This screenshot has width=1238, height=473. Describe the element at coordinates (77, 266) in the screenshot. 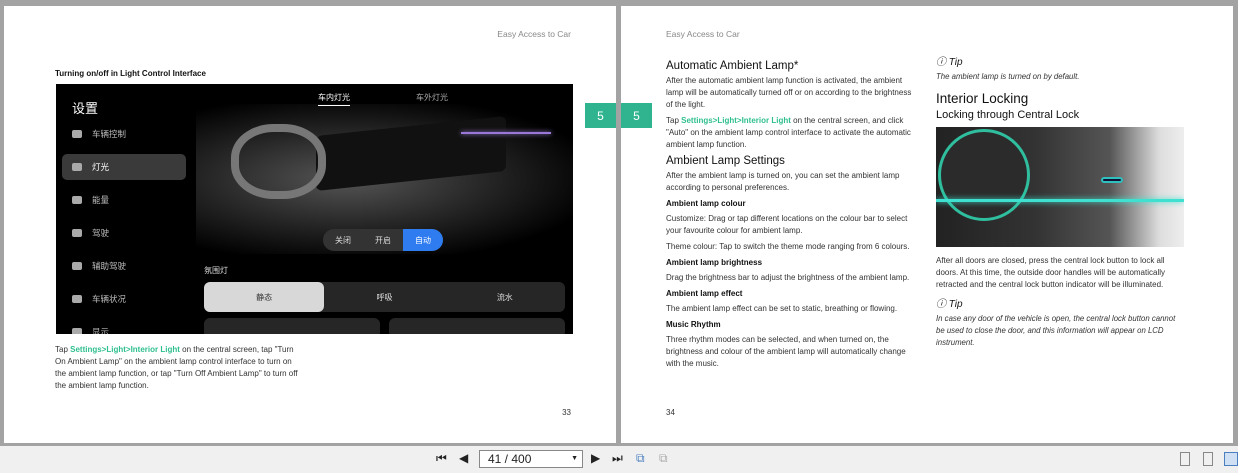

I see `assist-icon` at that location.